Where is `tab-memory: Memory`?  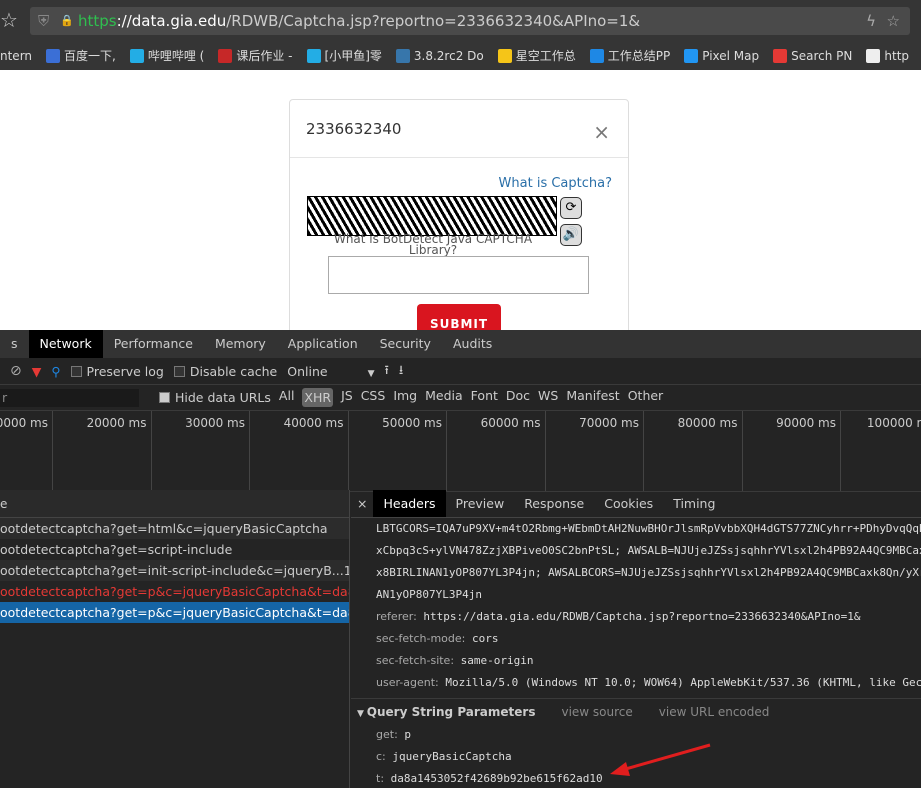 tab-memory: Memory is located at coordinates (240, 344).